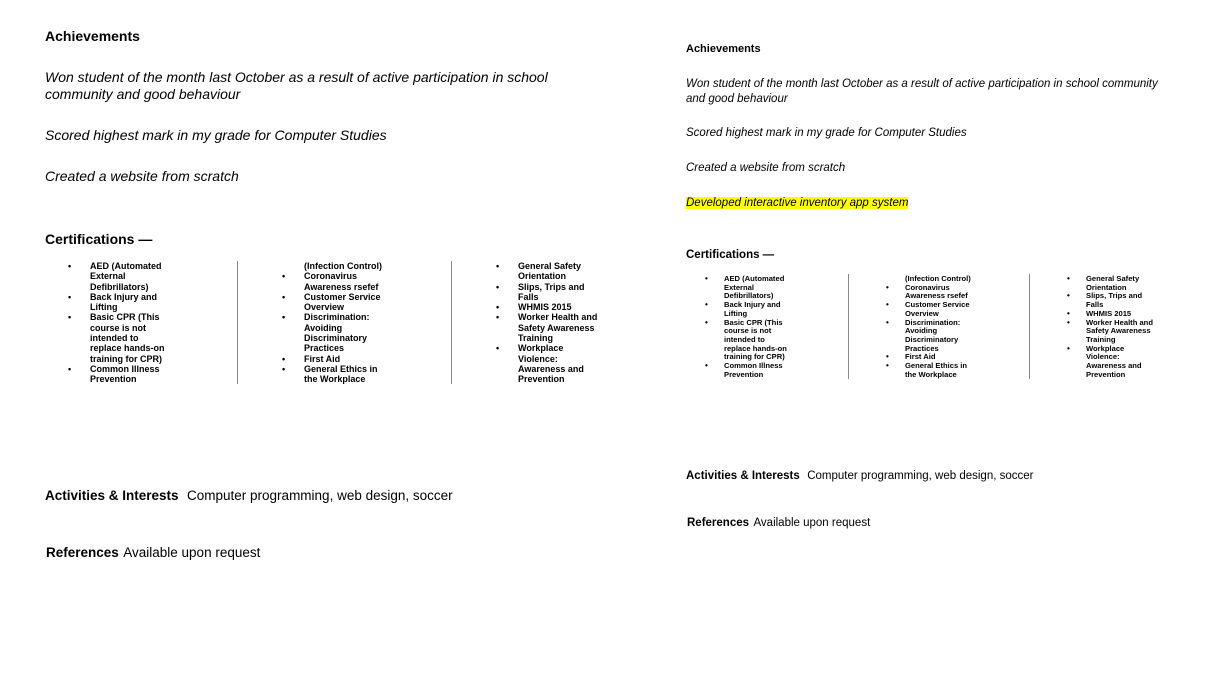 Image resolution: width=1215 pixels, height=678 pixels. I want to click on cert-list-item: Discrimination:, so click(332, 317).